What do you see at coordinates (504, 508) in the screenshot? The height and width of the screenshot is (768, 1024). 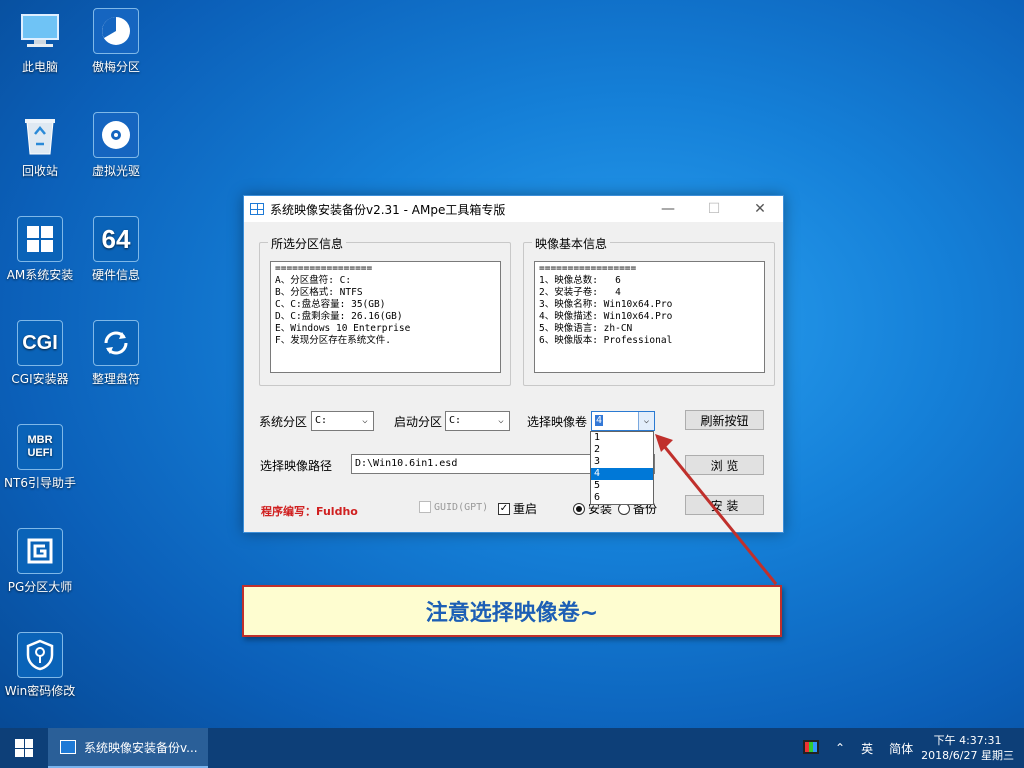 I see `checkmark-icon: ✓` at bounding box center [504, 508].